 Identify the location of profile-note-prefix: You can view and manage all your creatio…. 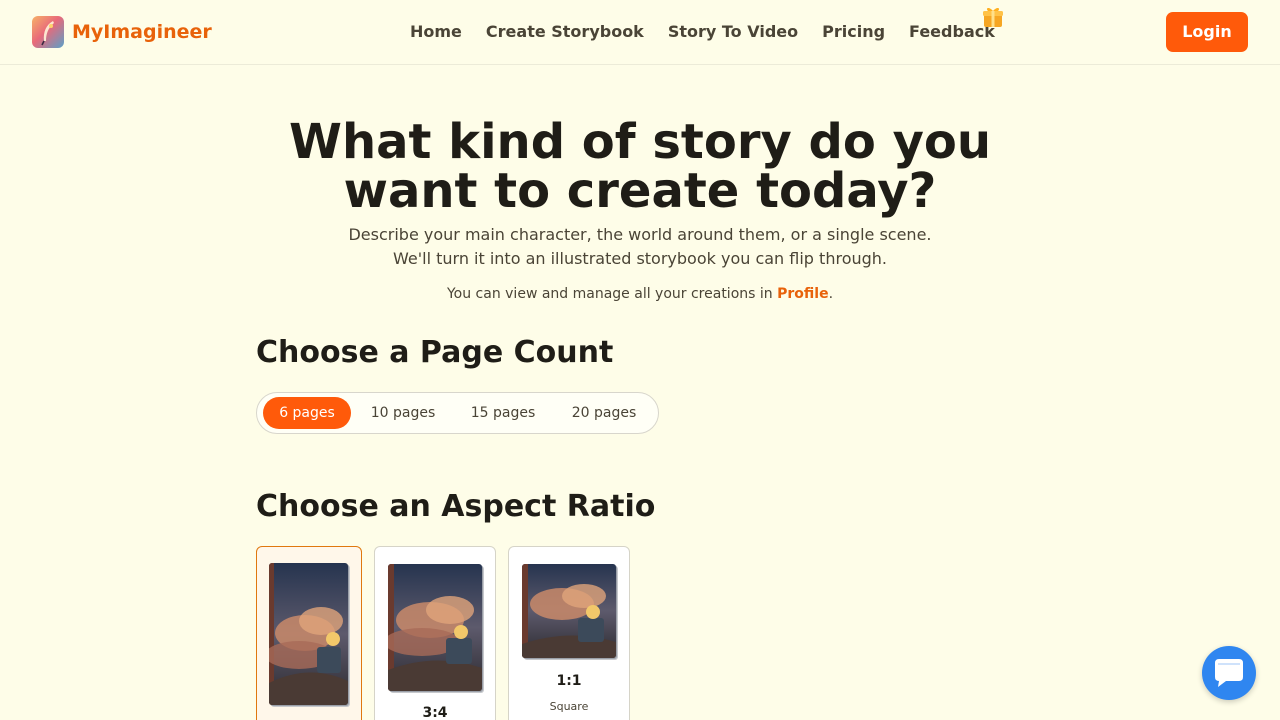
(612, 294).